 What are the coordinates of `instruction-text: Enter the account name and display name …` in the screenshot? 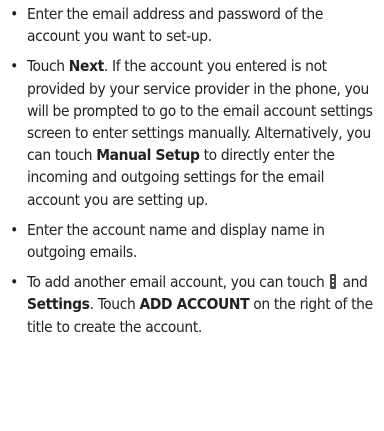 It's located at (176, 241).